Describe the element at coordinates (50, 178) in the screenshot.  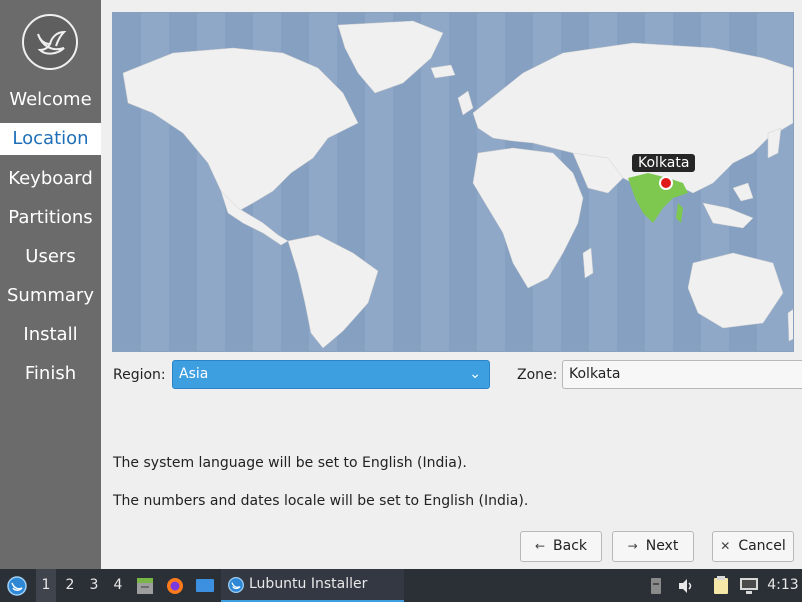
I see `step-keyboard: Keyboard` at that location.